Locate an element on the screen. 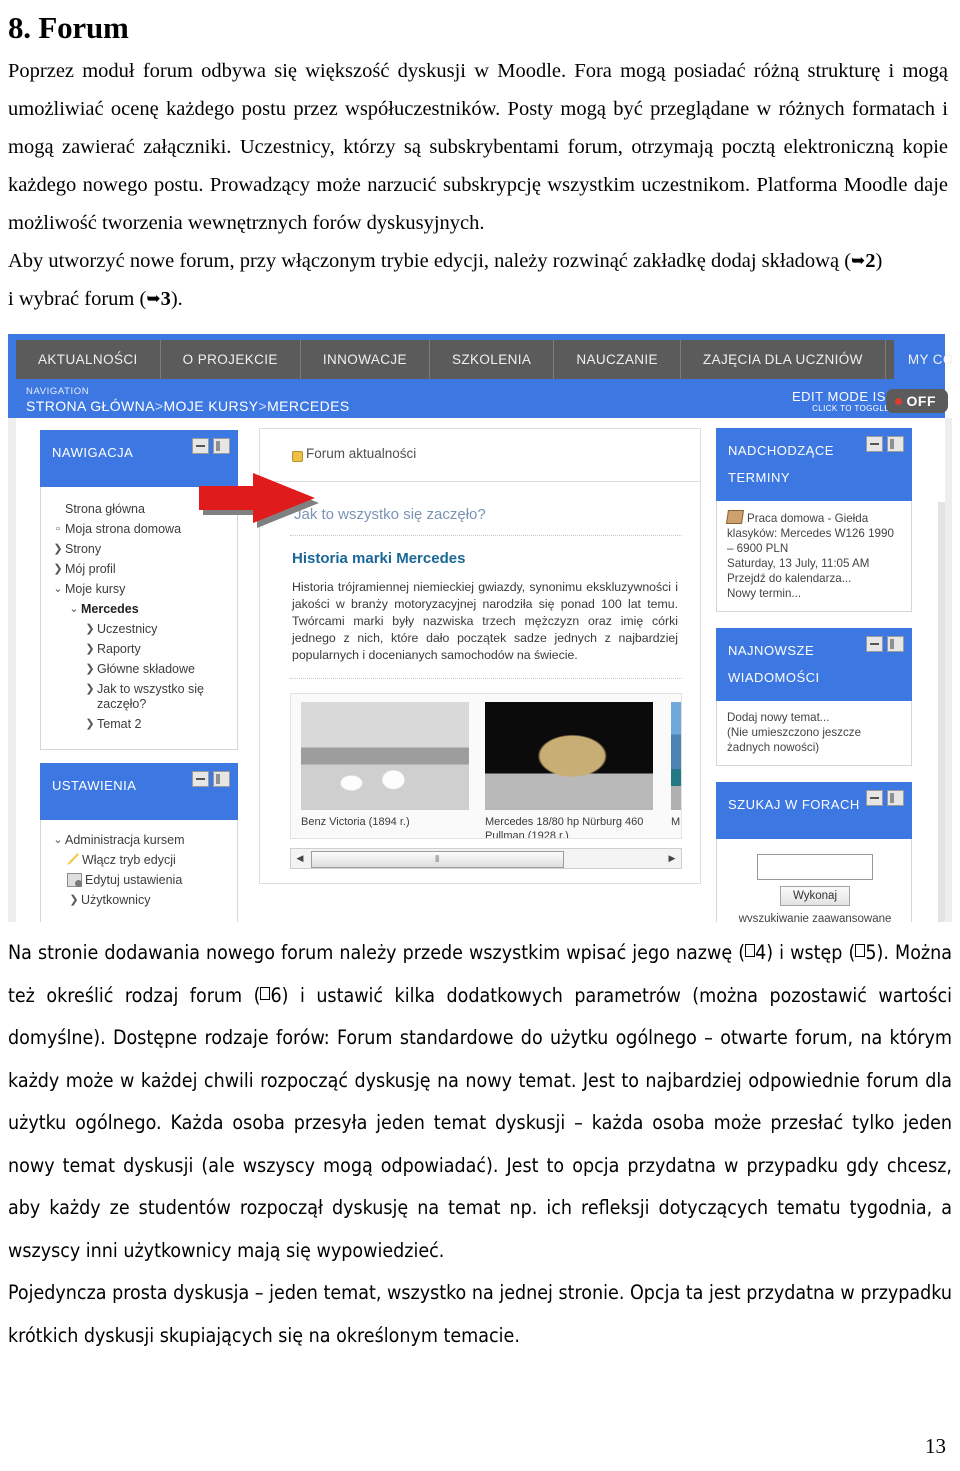 This screenshot has height=1471, width=960. topic-title: Jak to wszystko się zaczęło? is located at coordinates (390, 514).